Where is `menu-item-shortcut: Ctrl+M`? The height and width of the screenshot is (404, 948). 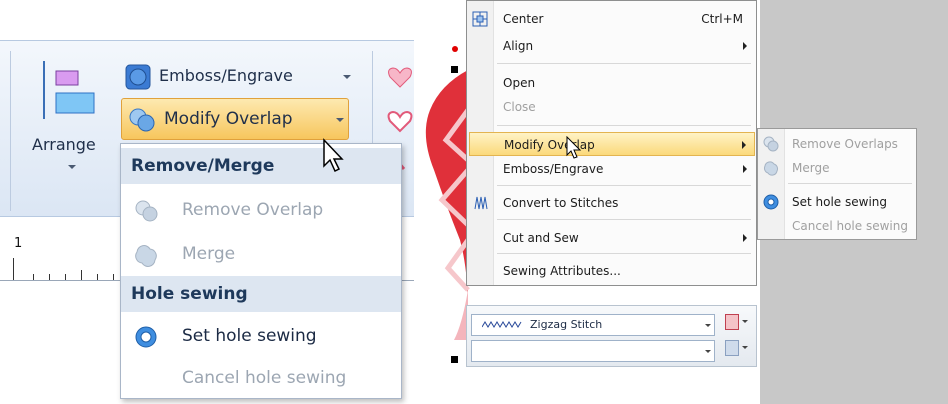
menu-item-shortcut: Ctrl+M is located at coordinates (722, 19).